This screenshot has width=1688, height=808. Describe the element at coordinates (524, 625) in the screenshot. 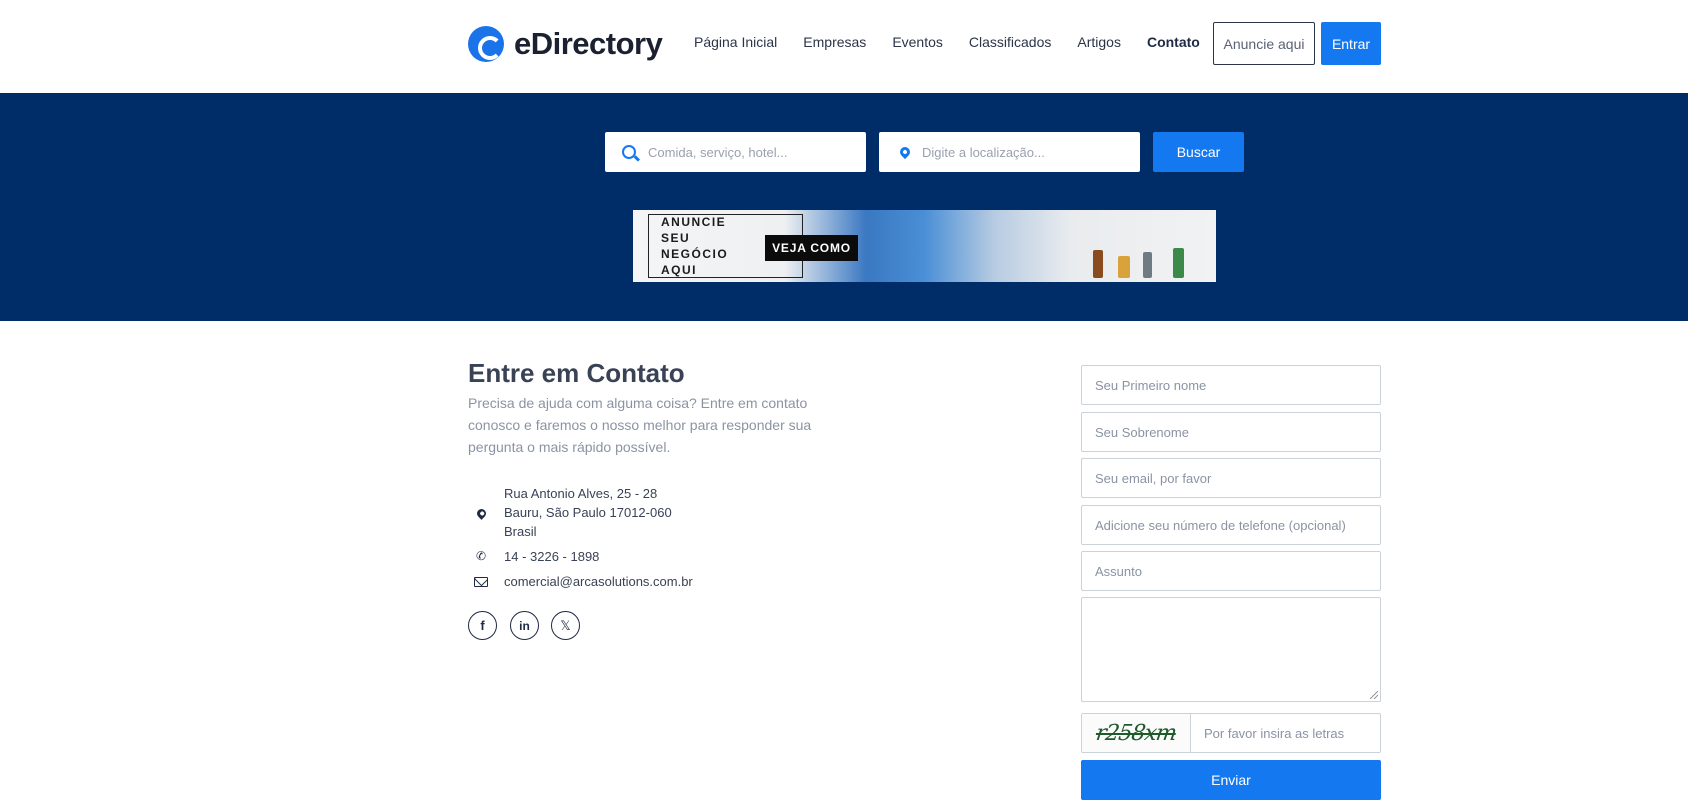

I see `linkedin-icon: in` at that location.